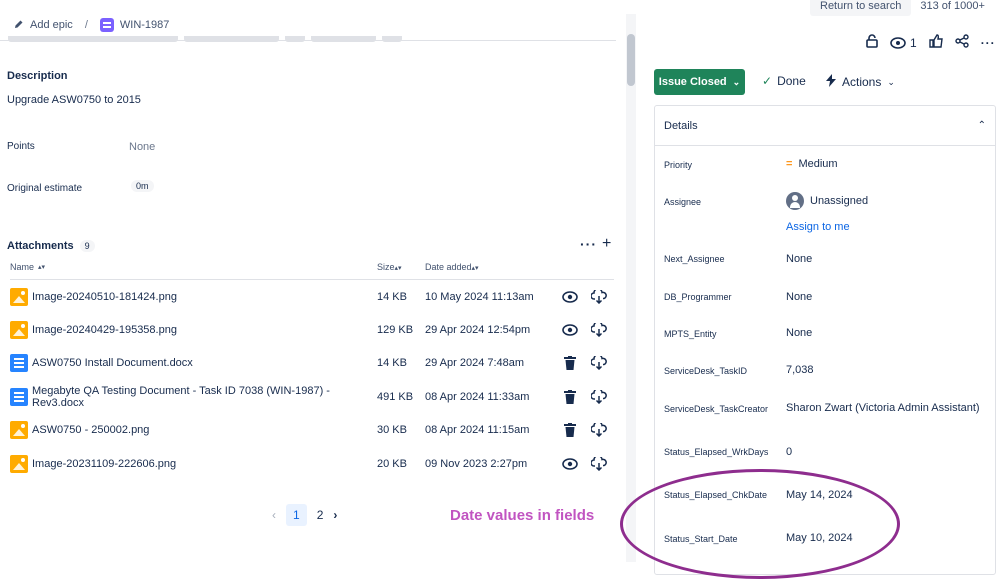 Image resolution: width=999 pixels, height=579 pixels. What do you see at coordinates (142, 147) in the screenshot?
I see `points-value: None` at bounding box center [142, 147].